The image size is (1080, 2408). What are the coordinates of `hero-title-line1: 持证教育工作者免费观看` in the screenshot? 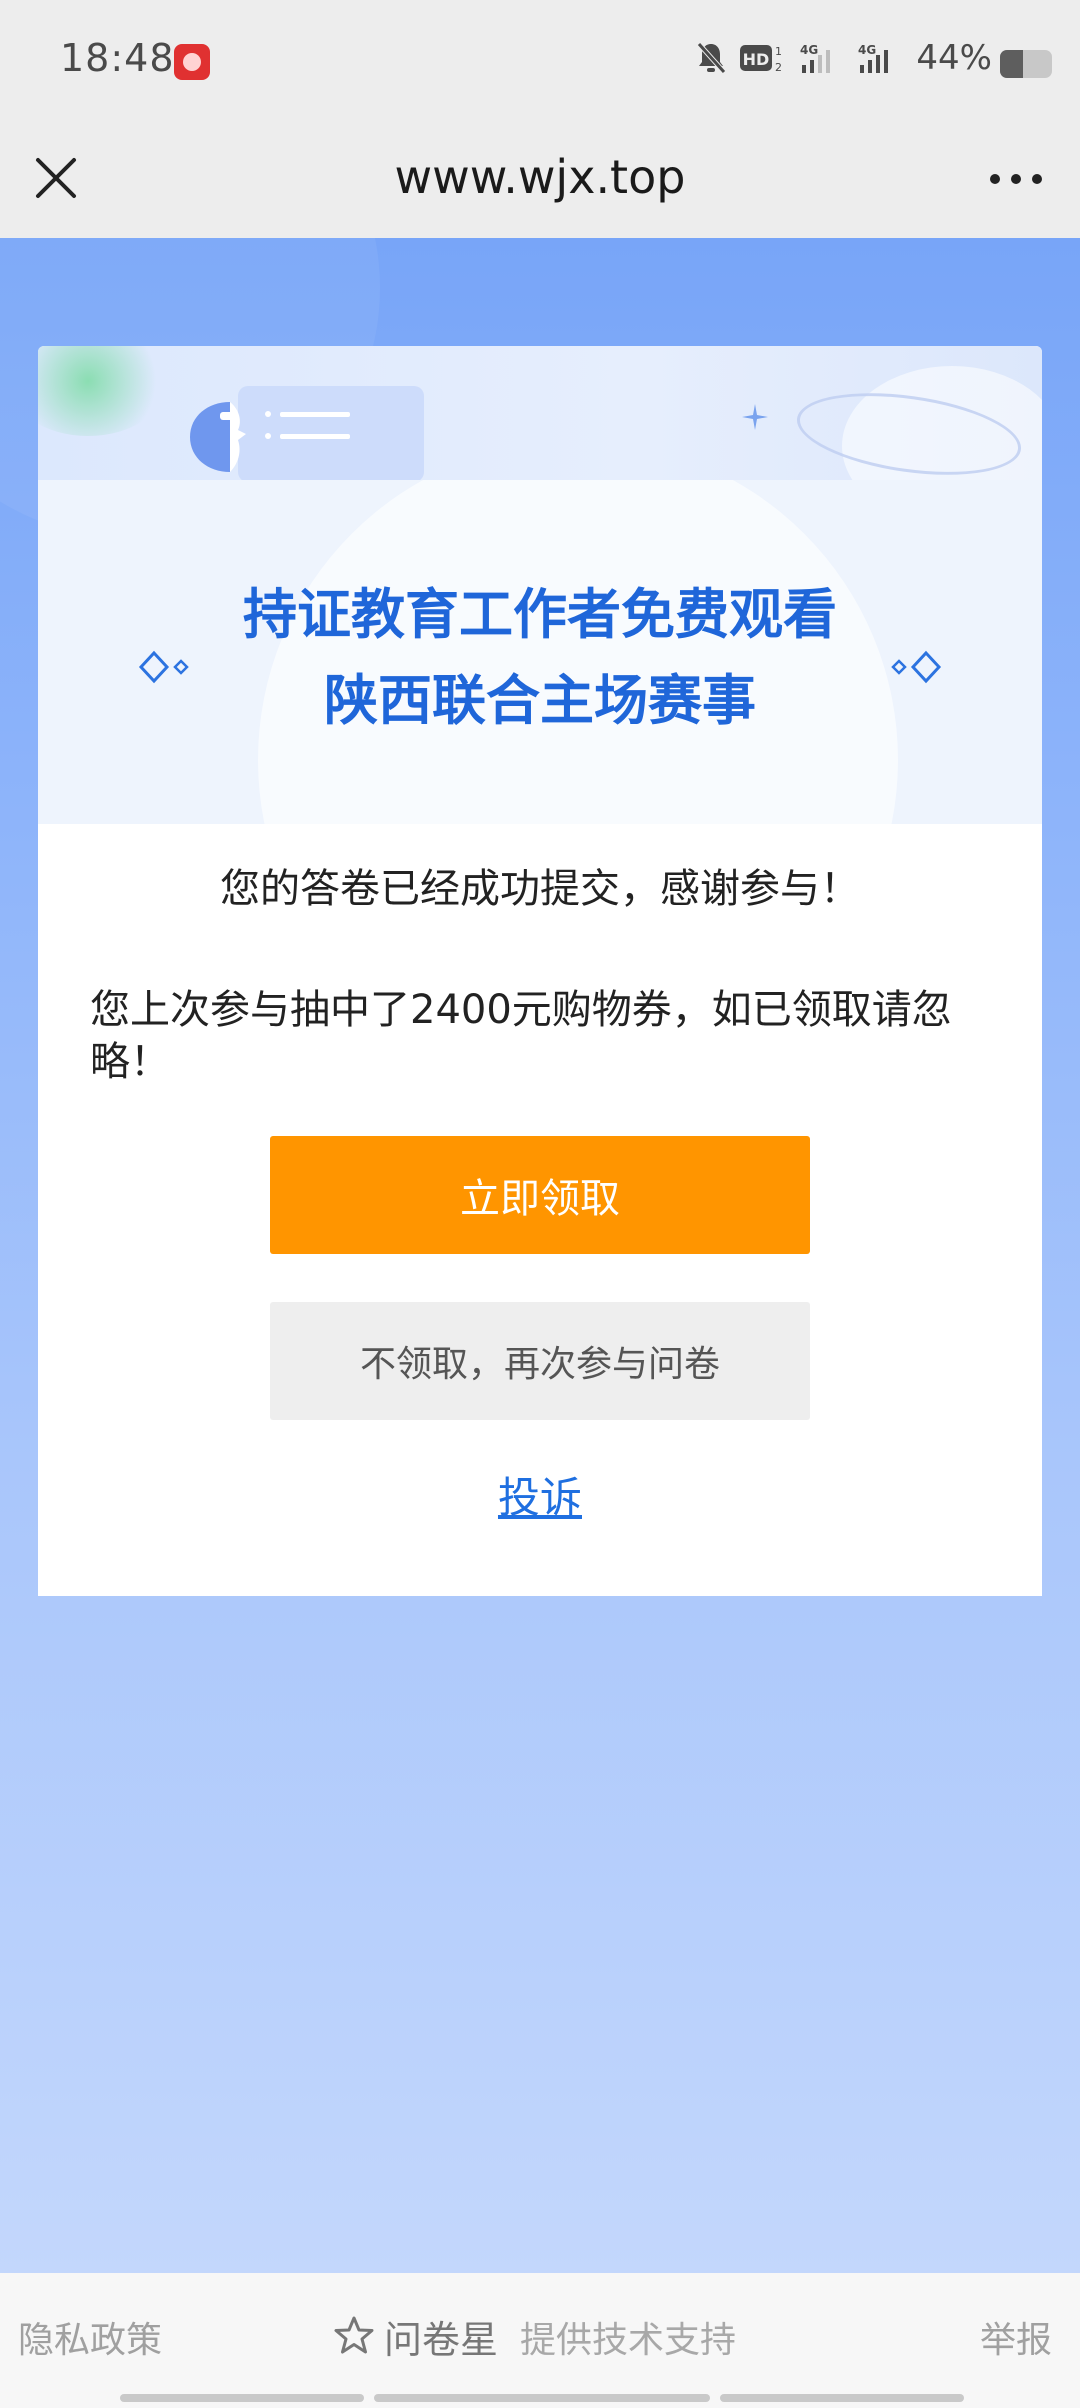 It's located at (540, 614).